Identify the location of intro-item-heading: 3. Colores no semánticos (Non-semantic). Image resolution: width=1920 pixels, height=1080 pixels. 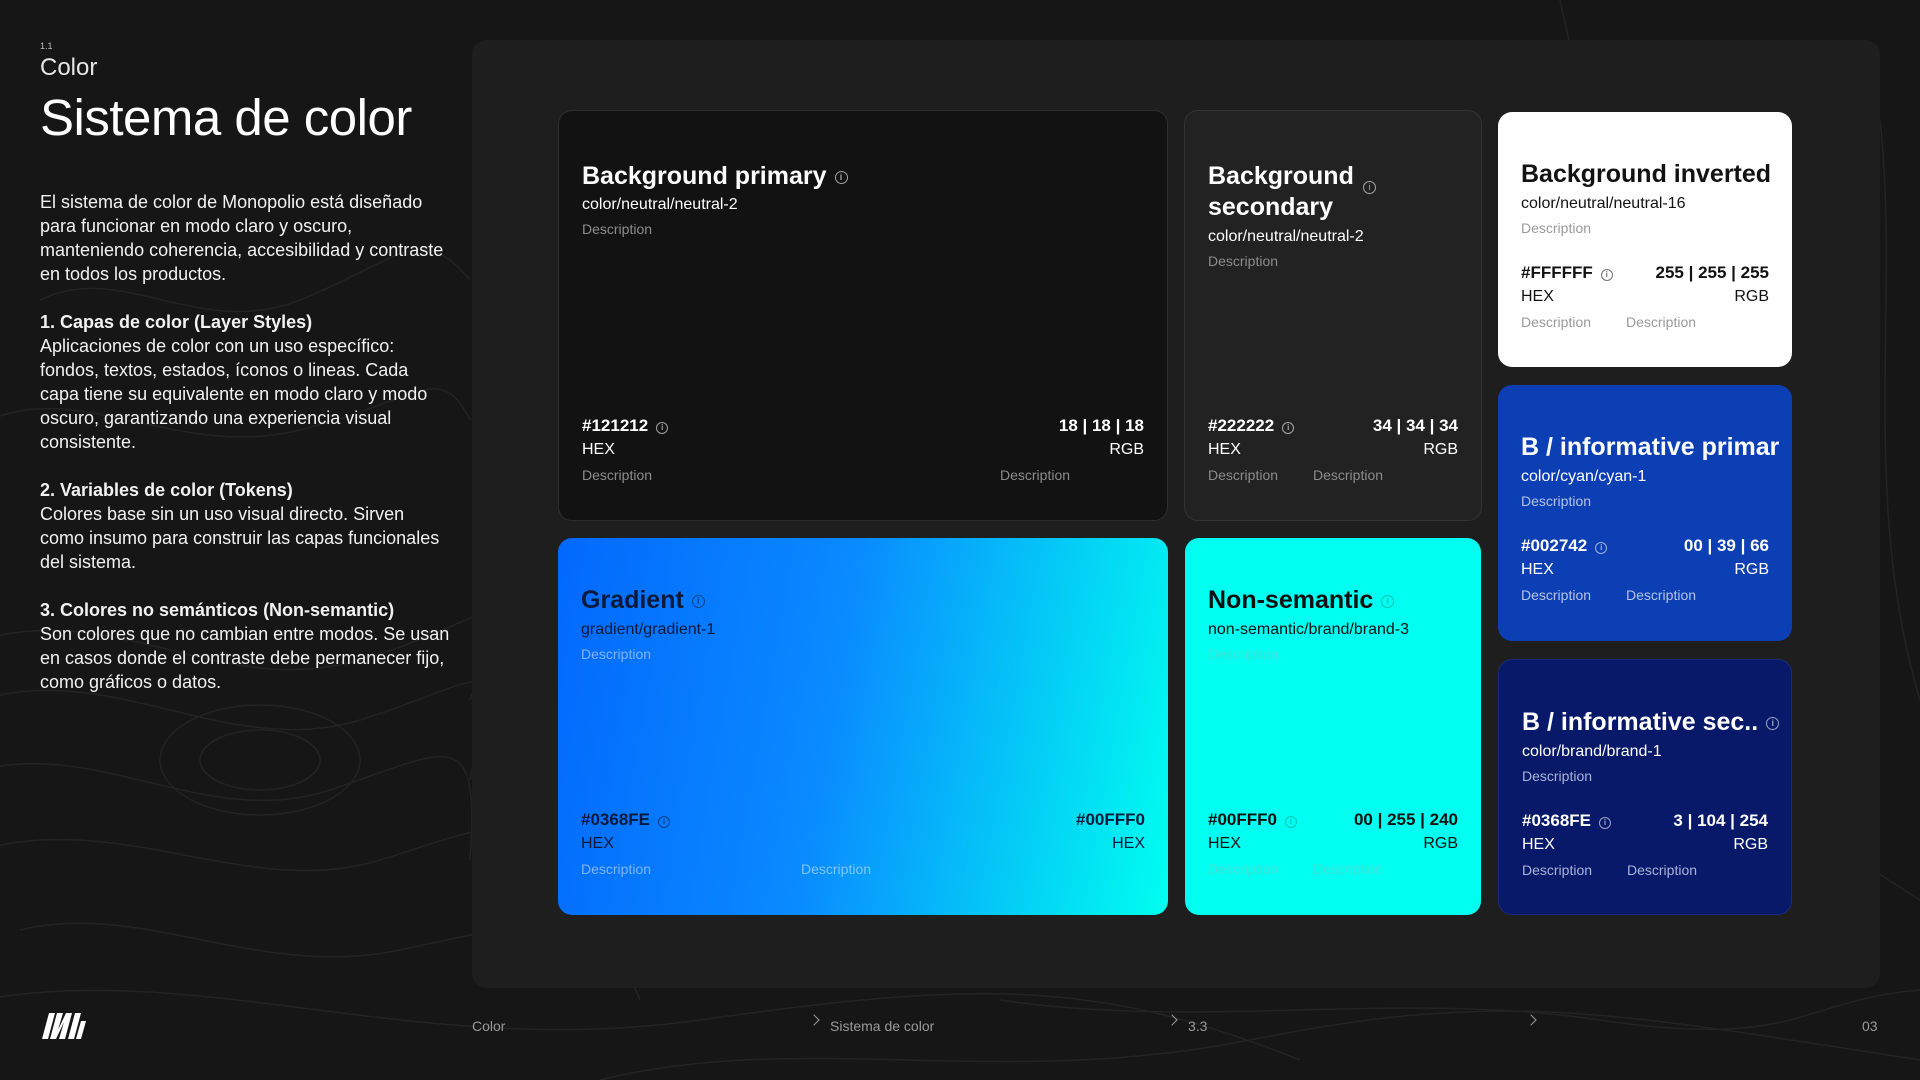
(217, 610).